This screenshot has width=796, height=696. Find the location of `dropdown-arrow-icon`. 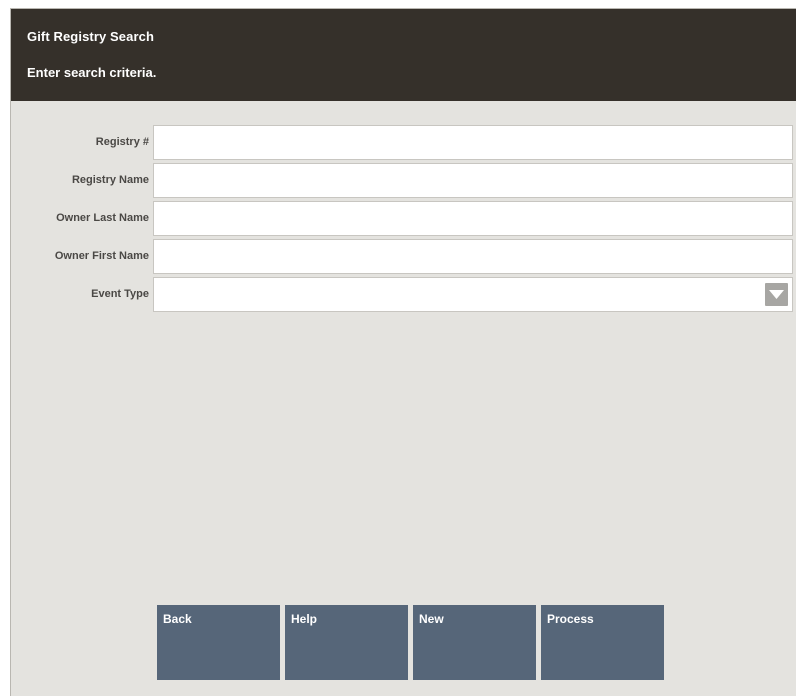

dropdown-arrow-icon is located at coordinates (776, 294).